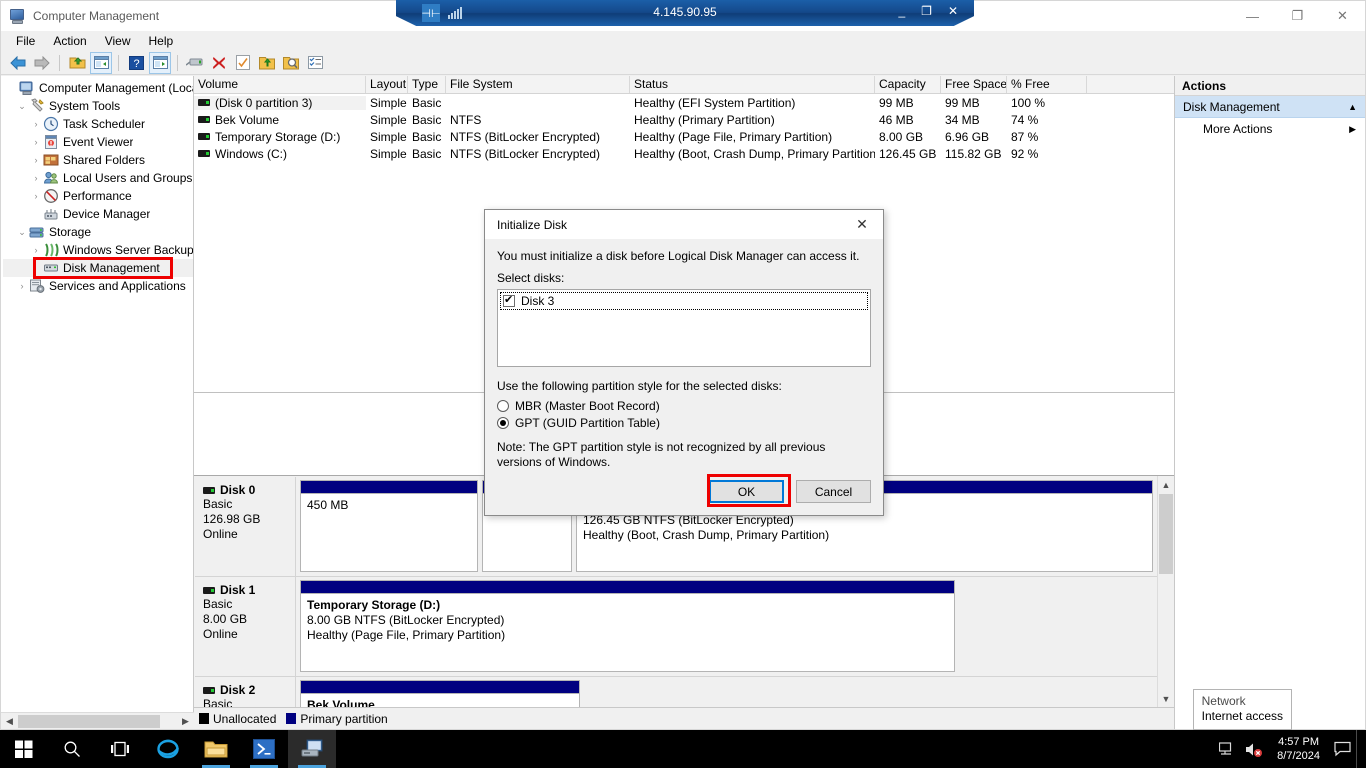 Image resolution: width=1366 pixels, height=768 pixels. Describe the element at coordinates (98, 142) in the screenshot. I see `tree-item-event-viewer: › Event Viewer` at that location.